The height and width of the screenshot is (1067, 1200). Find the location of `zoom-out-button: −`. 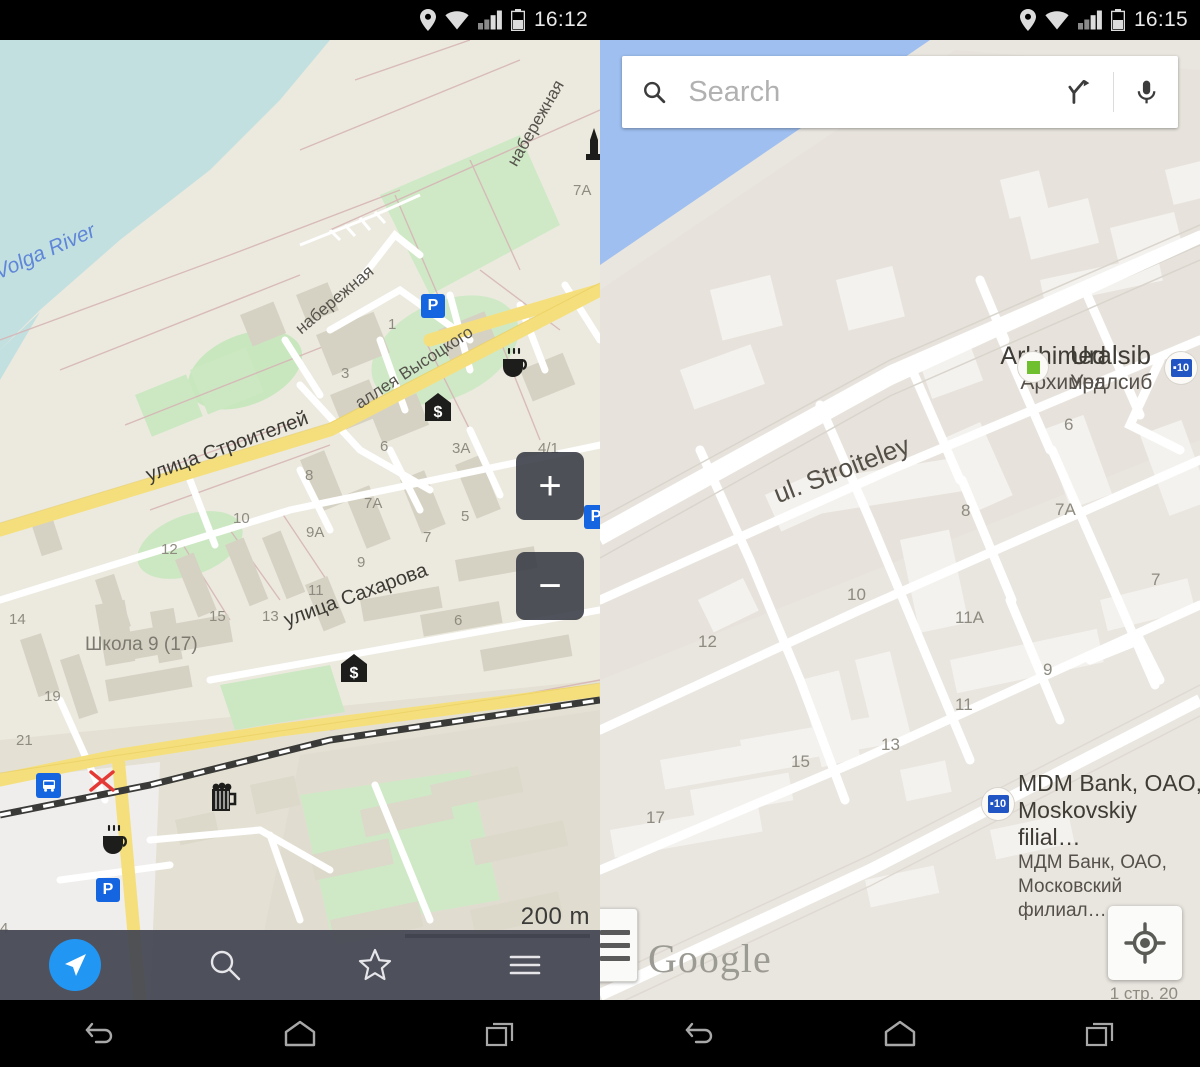

zoom-out-button: − is located at coordinates (550, 586).